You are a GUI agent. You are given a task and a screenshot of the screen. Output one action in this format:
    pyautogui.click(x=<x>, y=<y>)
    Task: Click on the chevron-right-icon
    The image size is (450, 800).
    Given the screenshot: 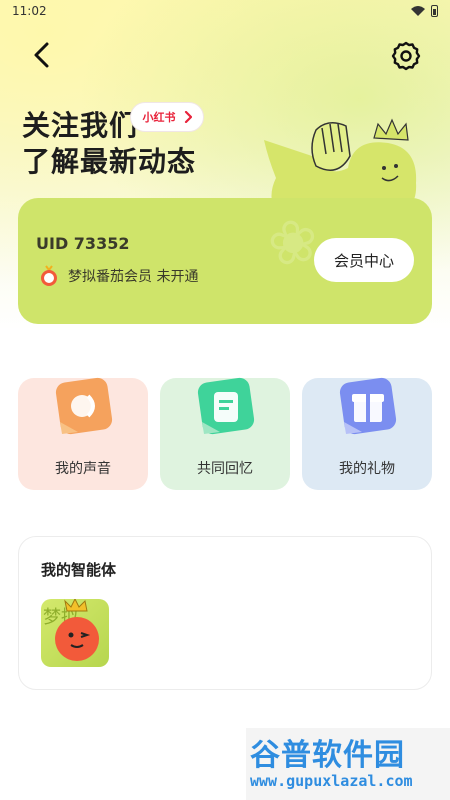 What is the action you would take?
    pyautogui.click(x=188, y=117)
    